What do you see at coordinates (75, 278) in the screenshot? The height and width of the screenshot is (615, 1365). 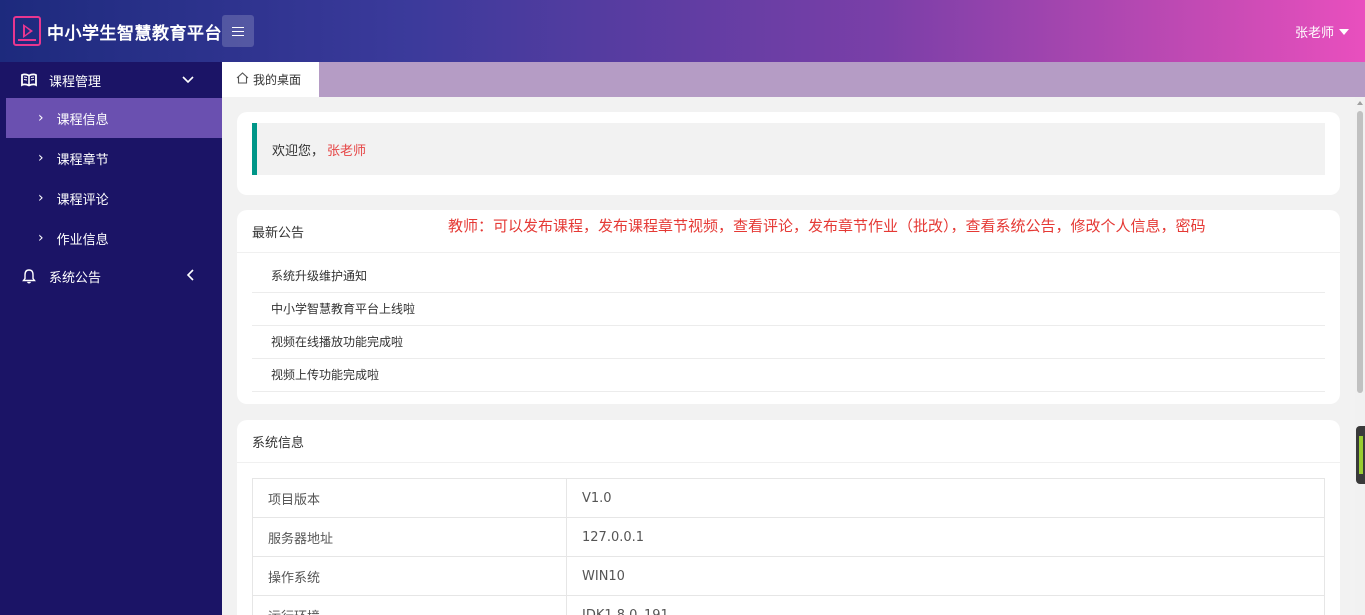 I see `sidebar-group-label: 系统公告` at bounding box center [75, 278].